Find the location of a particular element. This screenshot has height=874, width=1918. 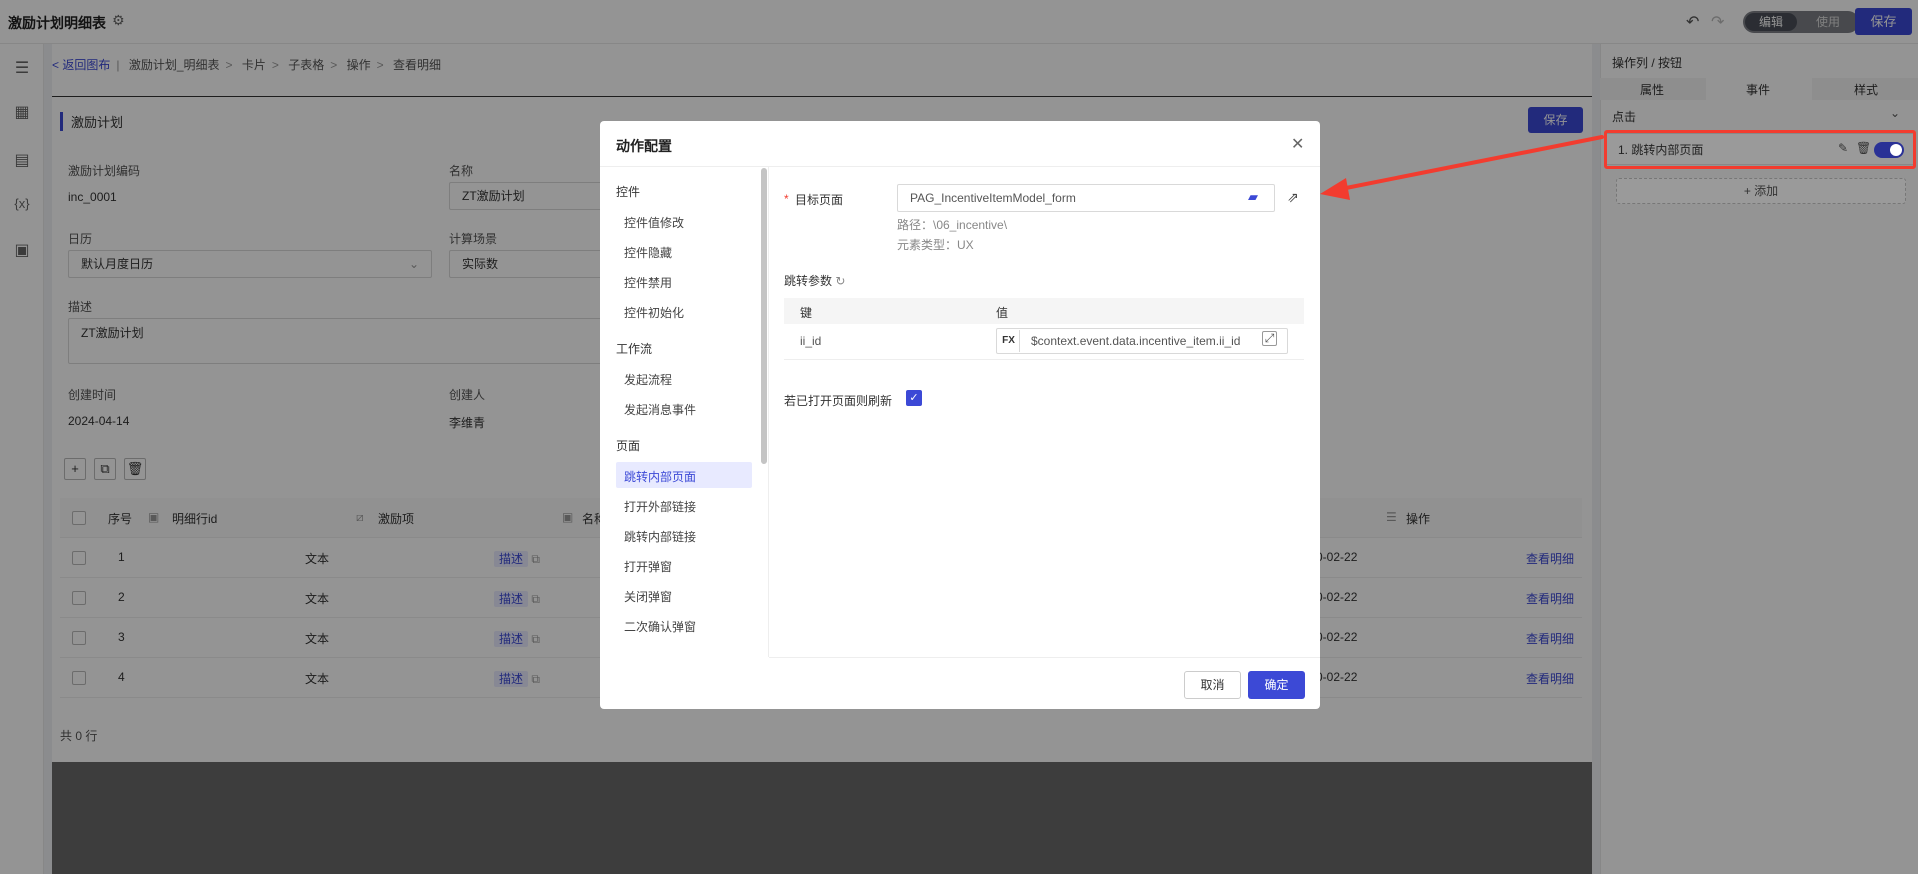

annotation-highlight is located at coordinates (1760, 149).